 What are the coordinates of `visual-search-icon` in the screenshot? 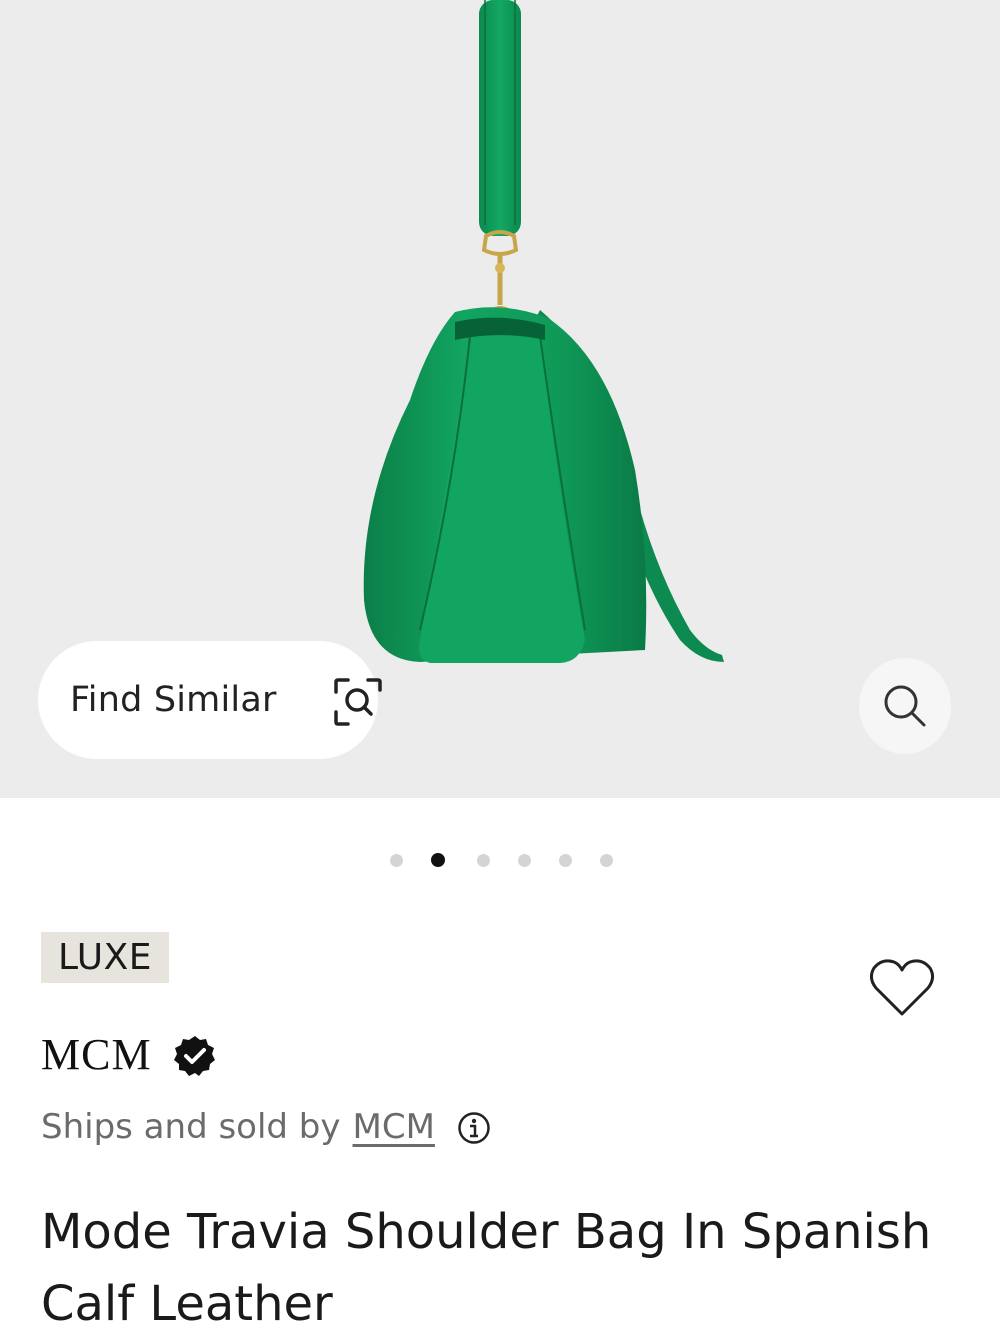 It's located at (358, 702).